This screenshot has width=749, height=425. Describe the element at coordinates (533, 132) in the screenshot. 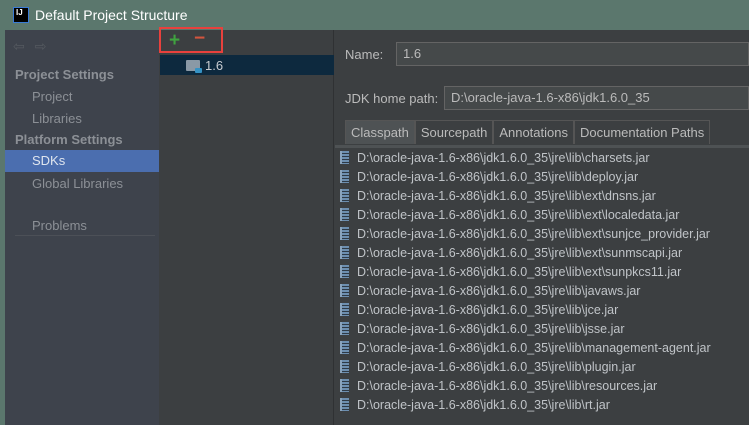

I see `tab-annotations: Annotations` at that location.